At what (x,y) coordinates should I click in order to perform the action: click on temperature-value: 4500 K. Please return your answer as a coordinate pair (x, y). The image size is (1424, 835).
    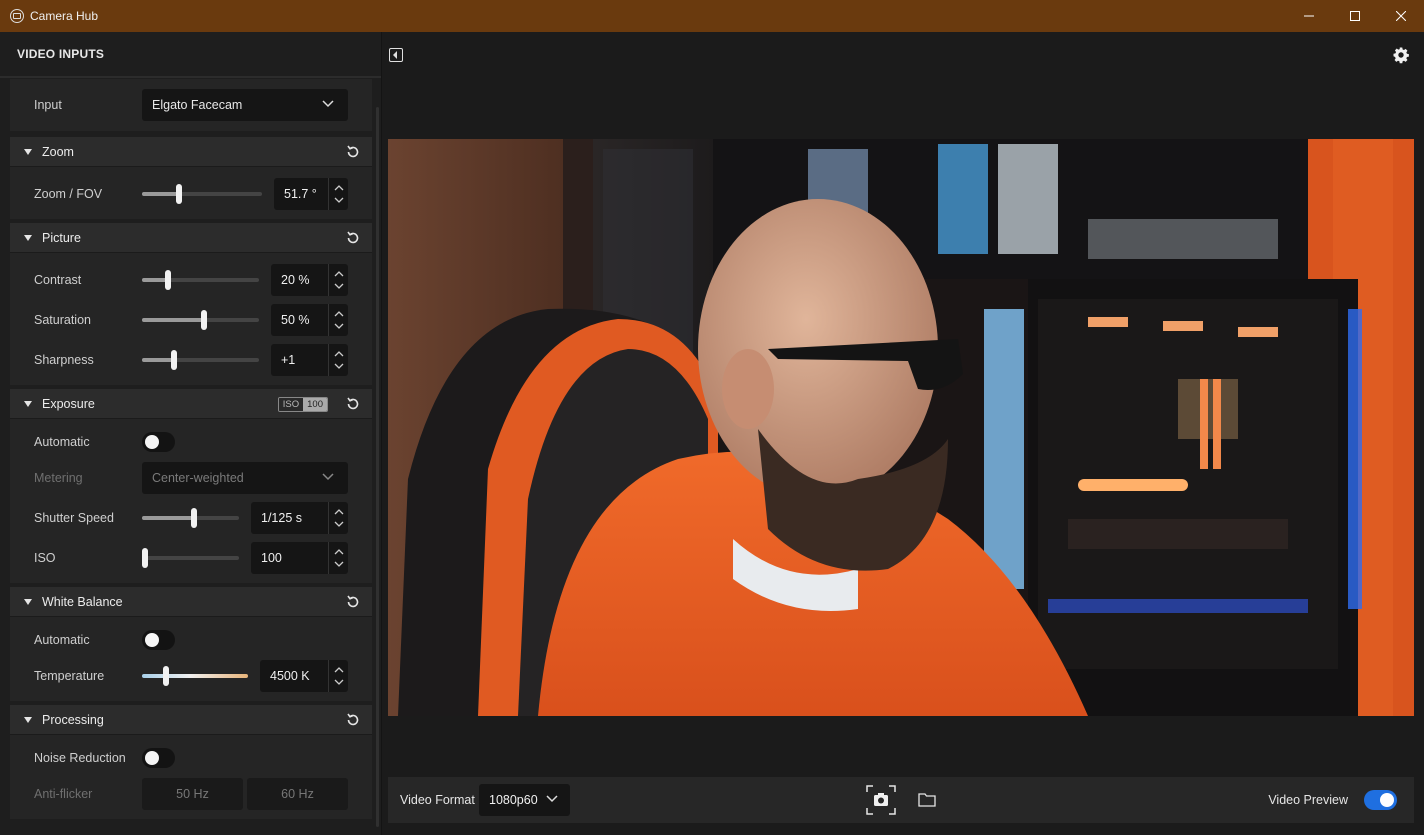
    Looking at the image, I should click on (290, 676).